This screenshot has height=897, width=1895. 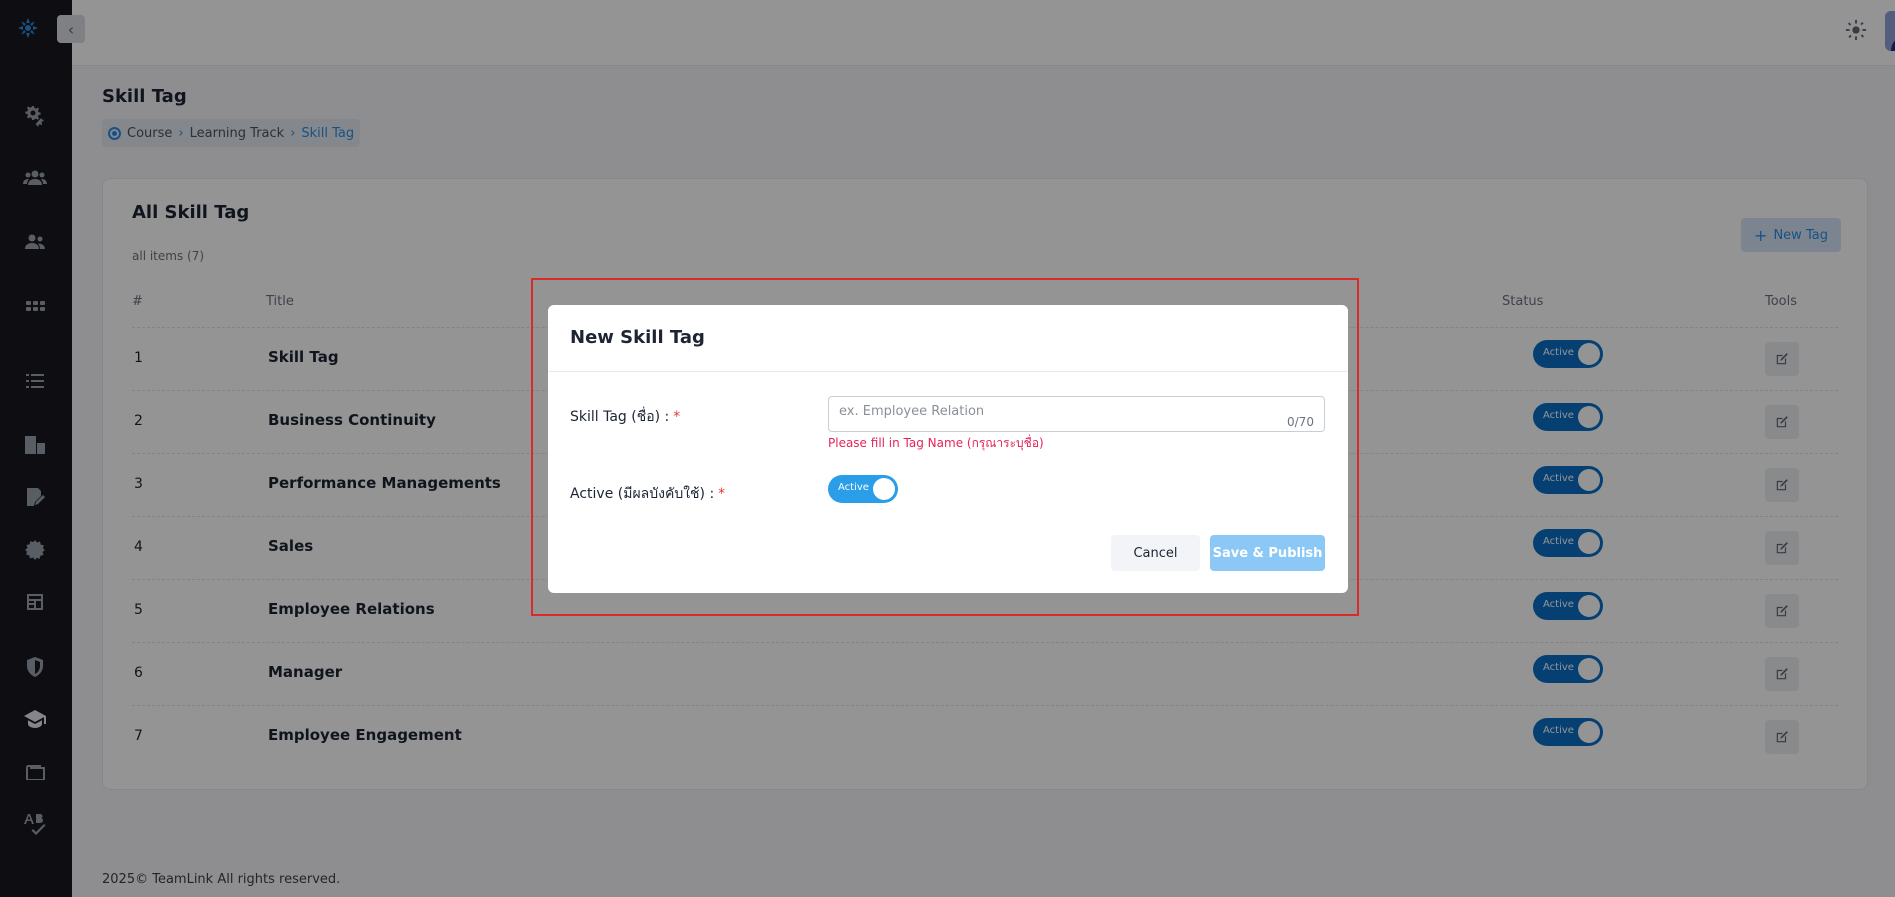 I want to click on active-label: Active (มีผลบังคับใช้) : *, so click(x=647, y=494).